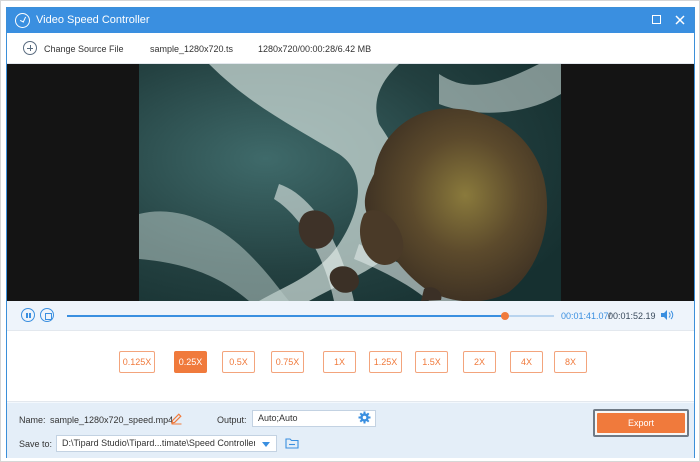 The height and width of the screenshot is (462, 700). What do you see at coordinates (292, 443) in the screenshot?
I see `folder-icon` at bounding box center [292, 443].